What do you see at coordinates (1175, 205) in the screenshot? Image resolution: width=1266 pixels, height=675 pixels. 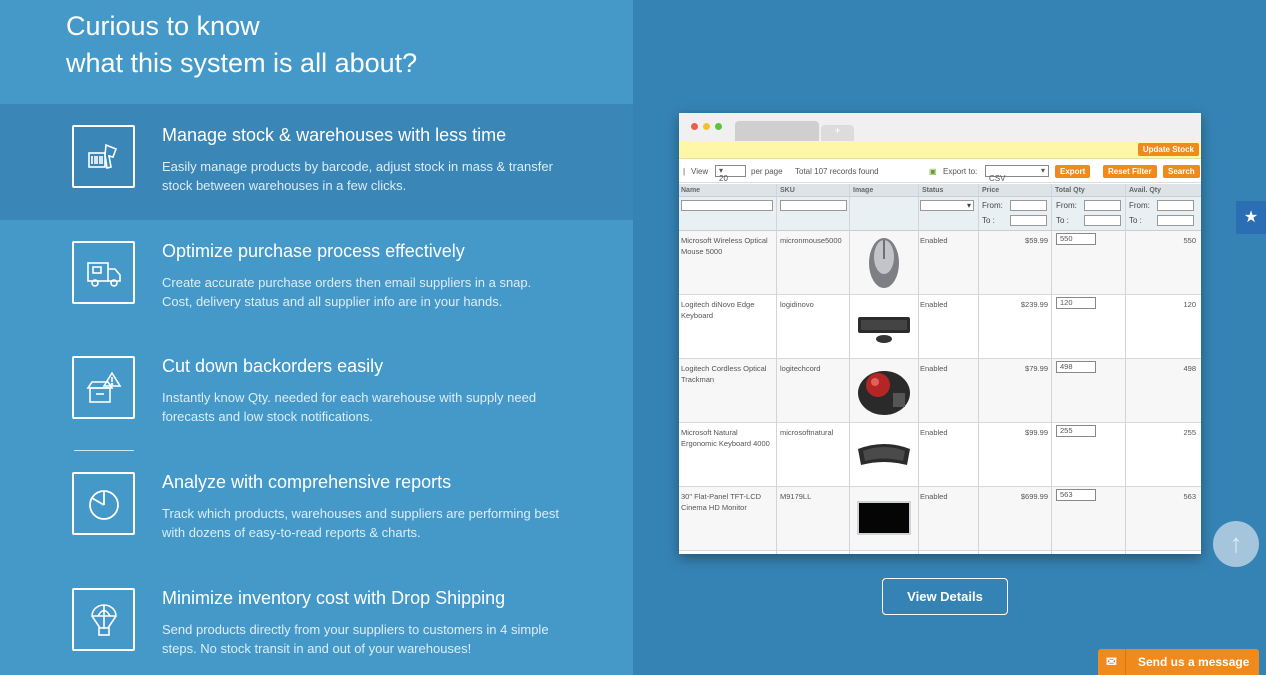 I see `avail-from-input` at bounding box center [1175, 205].